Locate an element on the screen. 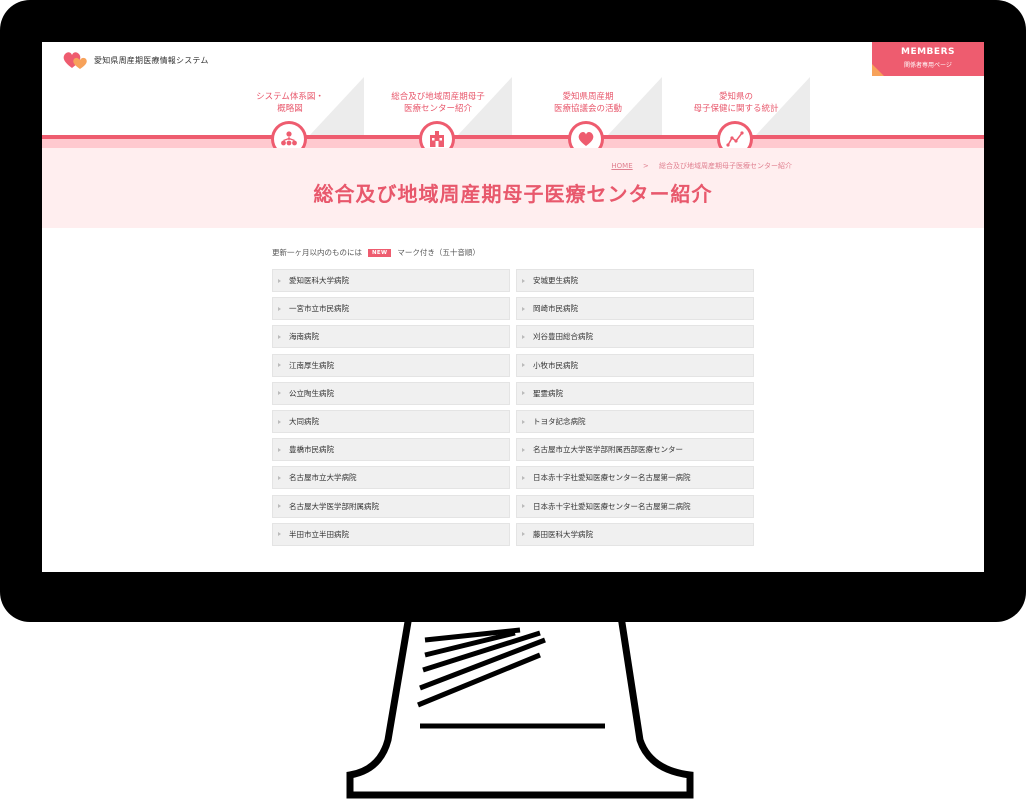 This screenshot has width=1026, height=809. hospital-name: 小牧市民病院 is located at coordinates (555, 365).